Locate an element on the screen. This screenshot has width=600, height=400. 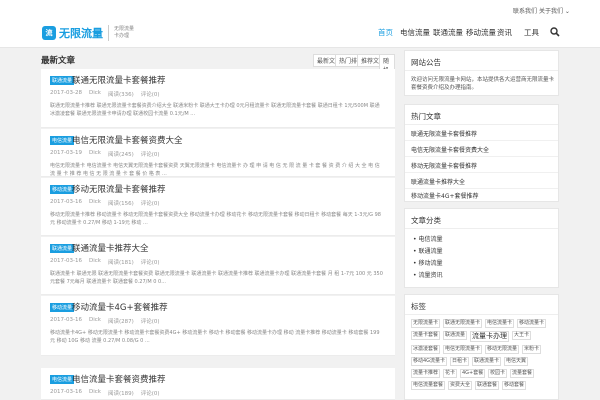
sidebar-categories: 文章分类 • 电信流量 • 联通流量 • 移动流量 • 流量资讯 is located at coordinates (481, 248).